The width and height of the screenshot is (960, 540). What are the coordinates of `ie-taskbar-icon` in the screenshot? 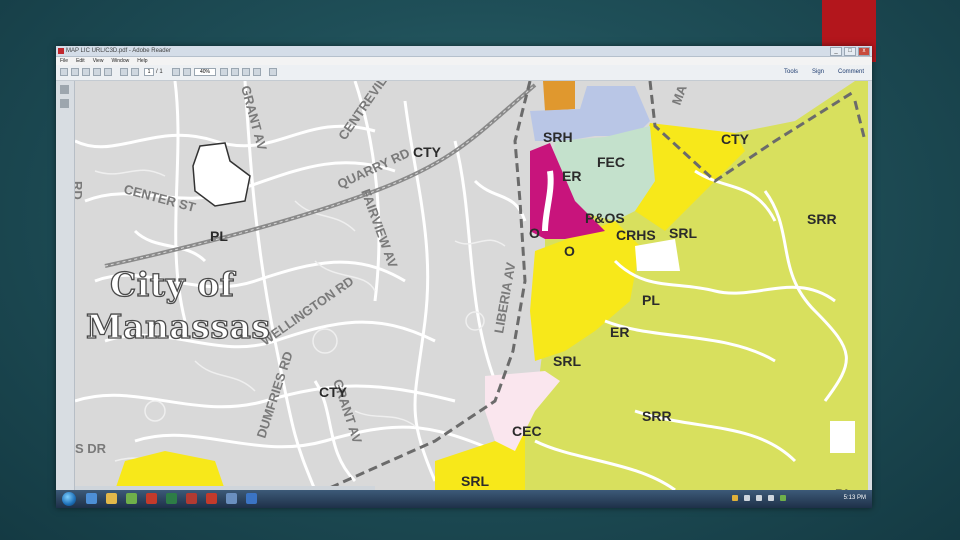 It's located at (91, 498).